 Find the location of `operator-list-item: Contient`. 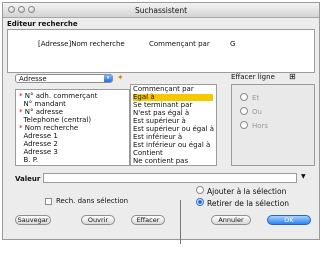

operator-list-item: Contient is located at coordinates (173, 153).